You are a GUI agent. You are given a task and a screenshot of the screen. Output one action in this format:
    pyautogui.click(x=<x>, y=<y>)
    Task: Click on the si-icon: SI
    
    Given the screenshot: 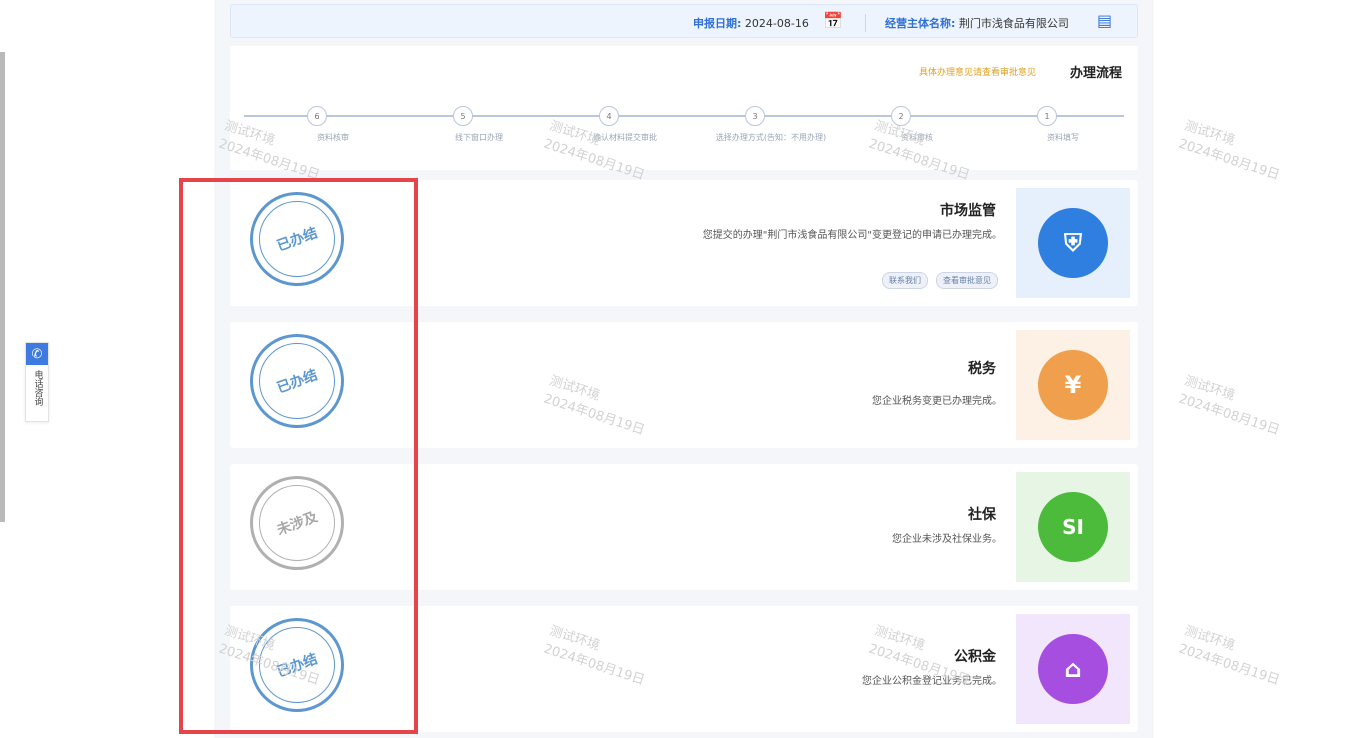 What is the action you would take?
    pyautogui.click(x=1073, y=527)
    